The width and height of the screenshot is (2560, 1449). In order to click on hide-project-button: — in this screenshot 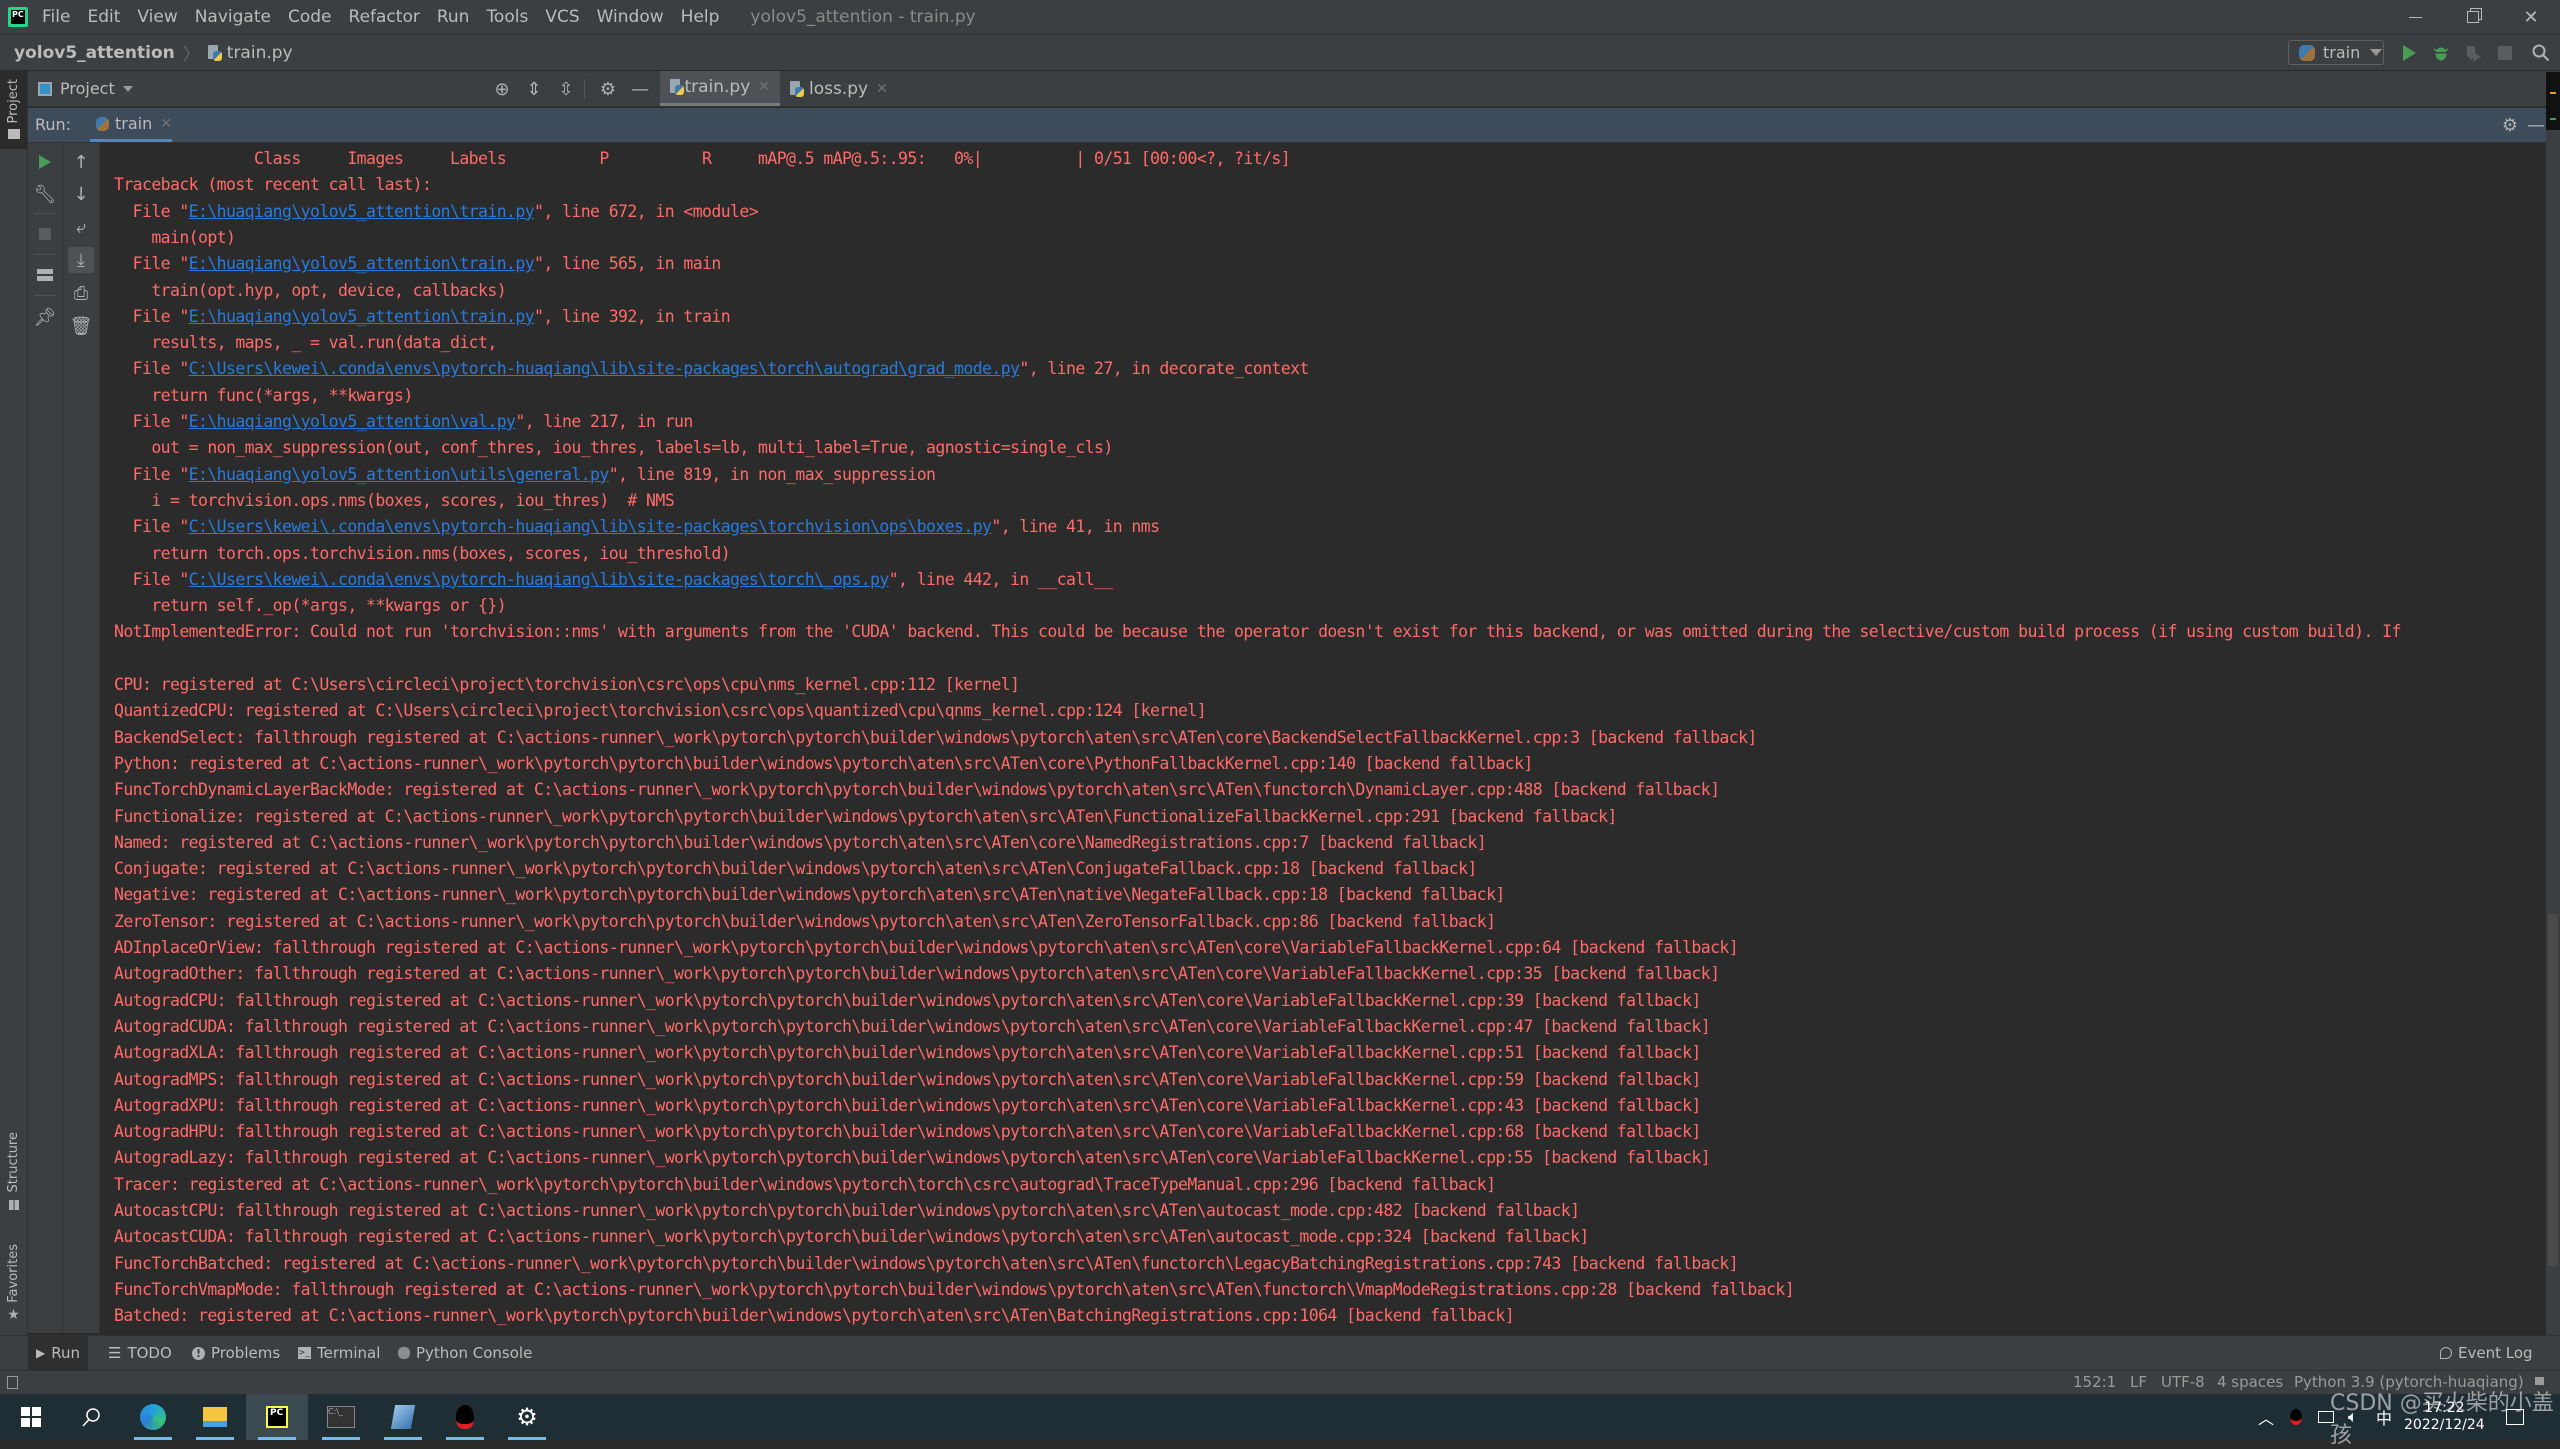, I will do `click(640, 89)`.